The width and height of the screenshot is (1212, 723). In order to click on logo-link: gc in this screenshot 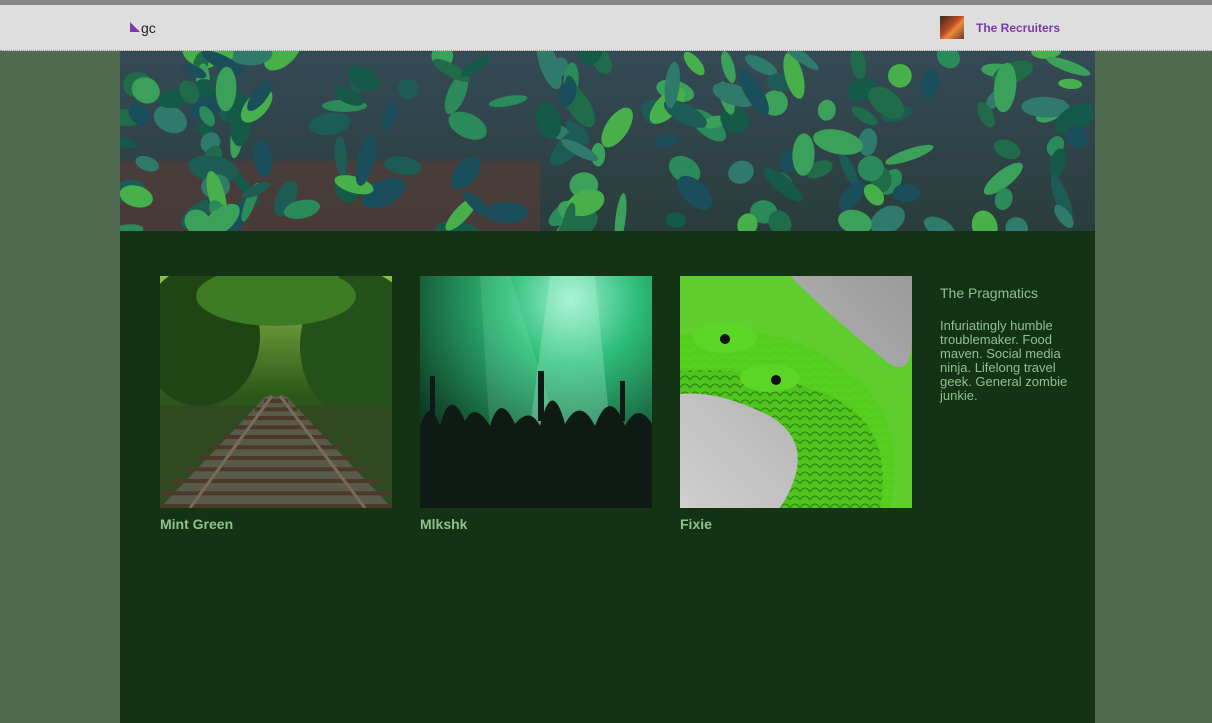, I will do `click(143, 28)`.